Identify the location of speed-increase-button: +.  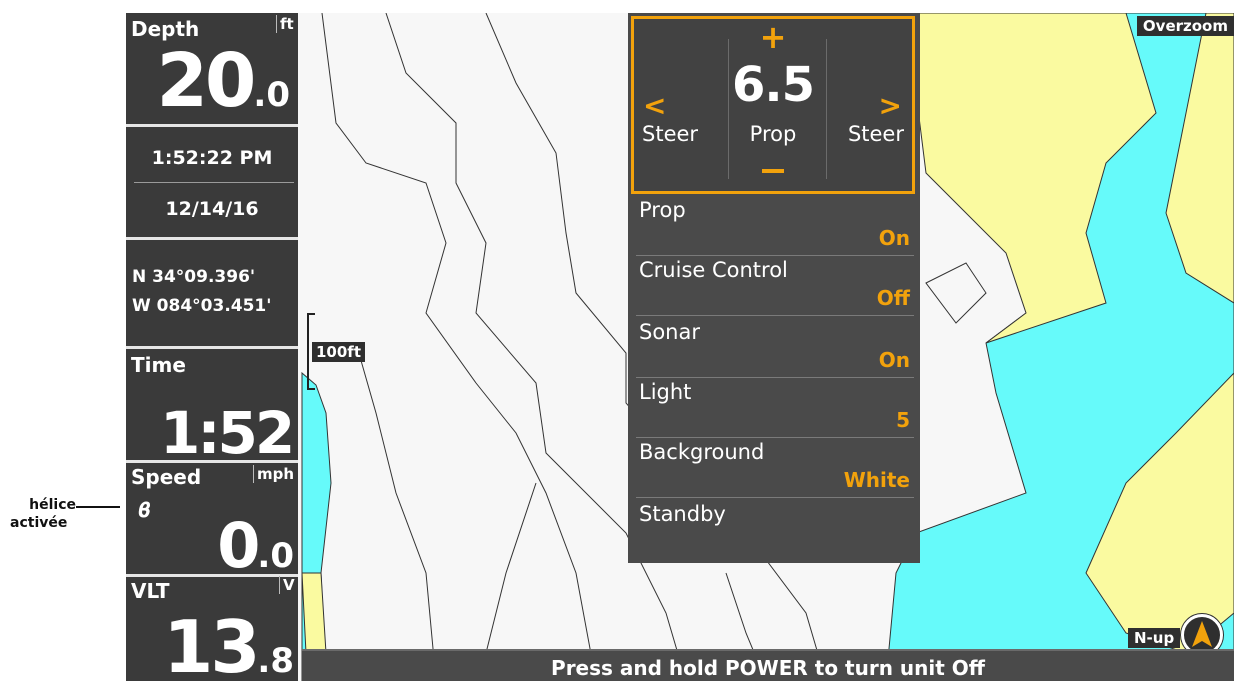
(773, 37).